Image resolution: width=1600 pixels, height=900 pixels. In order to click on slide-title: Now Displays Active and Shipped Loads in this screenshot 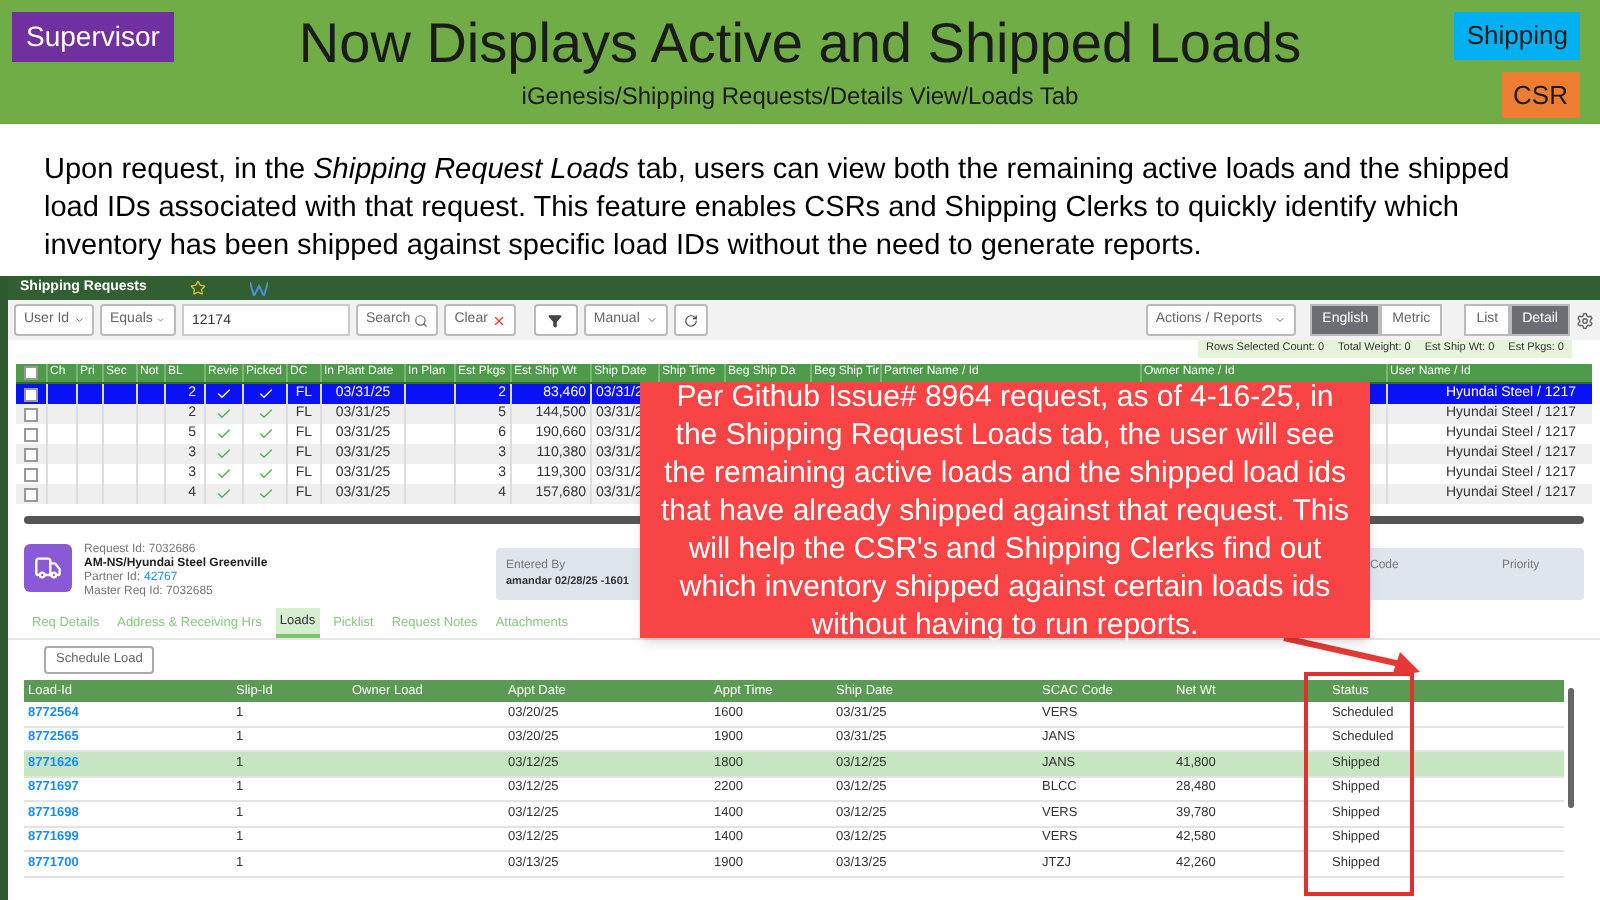, I will do `click(800, 44)`.